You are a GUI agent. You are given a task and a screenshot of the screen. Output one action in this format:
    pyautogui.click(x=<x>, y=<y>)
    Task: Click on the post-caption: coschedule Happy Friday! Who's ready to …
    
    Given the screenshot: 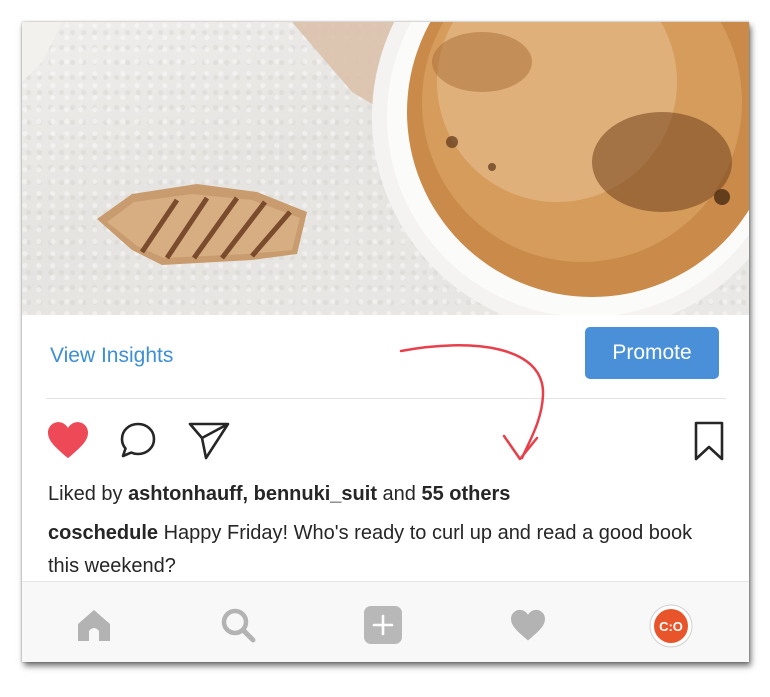 What is the action you would take?
    pyautogui.click(x=383, y=550)
    